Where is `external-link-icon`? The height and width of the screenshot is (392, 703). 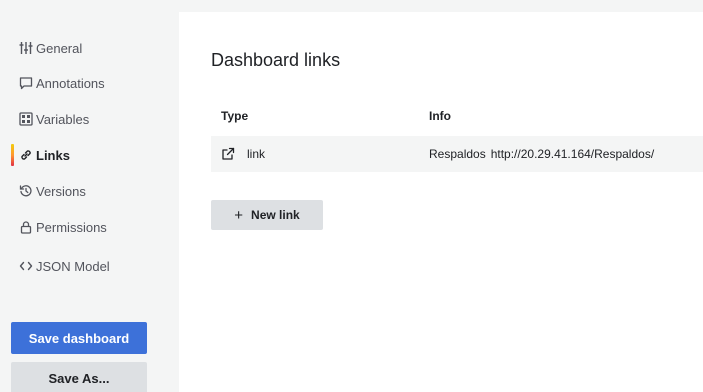
external-link-icon is located at coordinates (228, 154).